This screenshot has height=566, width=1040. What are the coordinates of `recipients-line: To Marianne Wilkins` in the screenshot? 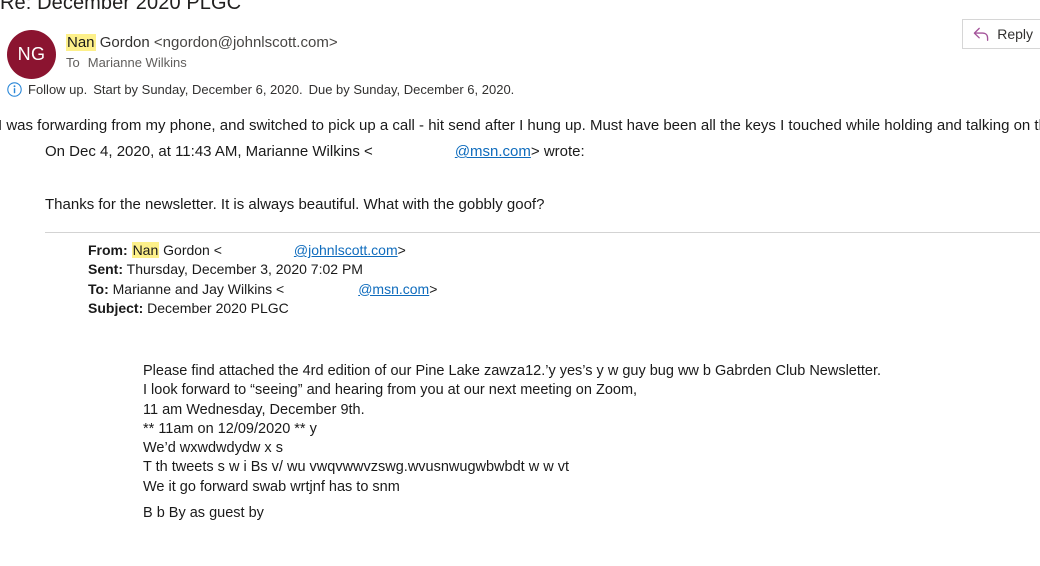 It's located at (126, 62).